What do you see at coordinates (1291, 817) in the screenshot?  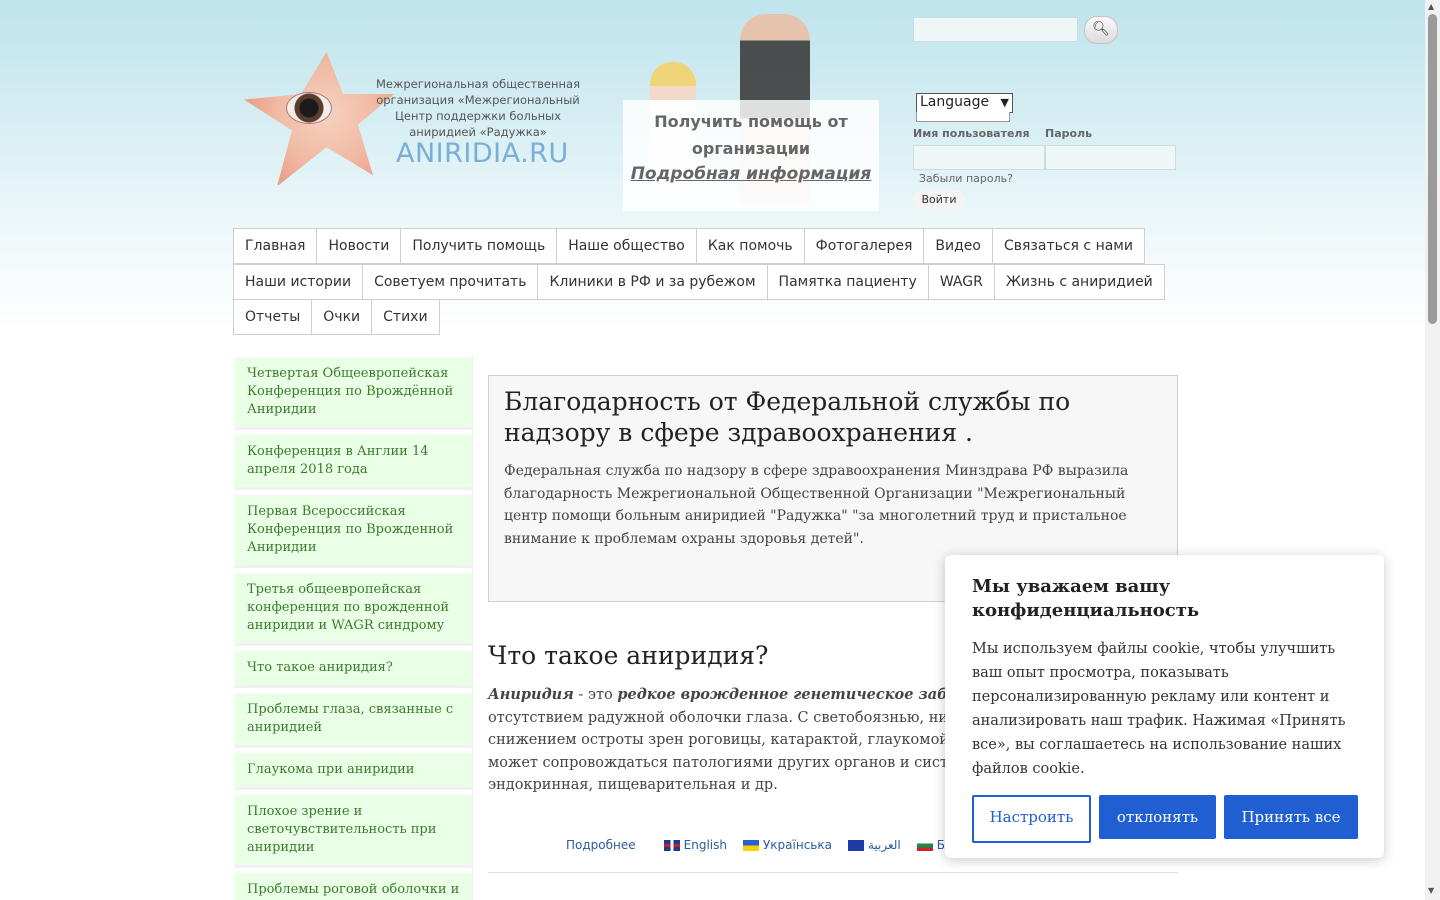 I see `accept-all-button: Принять все` at bounding box center [1291, 817].